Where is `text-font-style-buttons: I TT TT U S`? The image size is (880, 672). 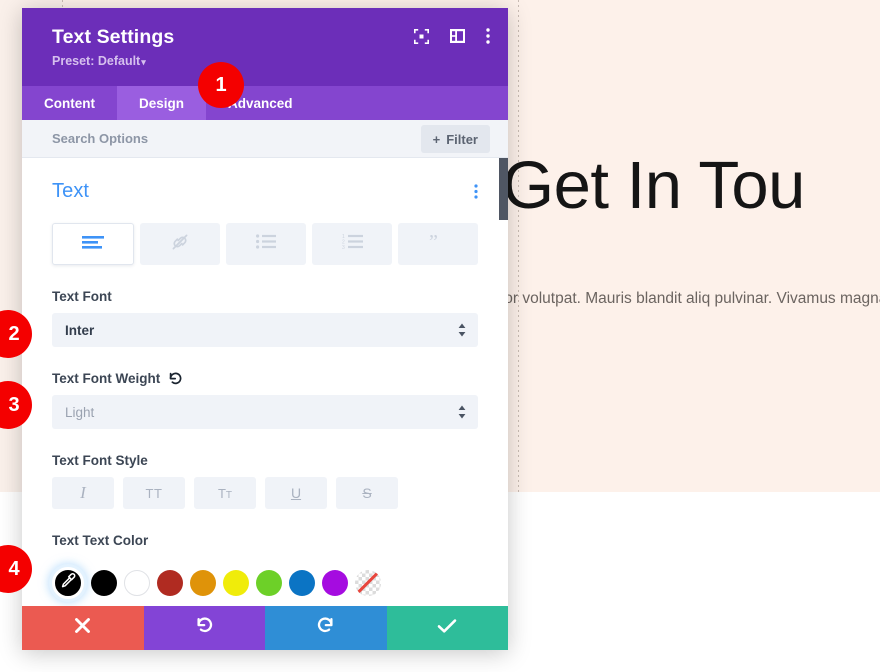
text-font-style-buttons: I TT TT U S is located at coordinates (265, 493).